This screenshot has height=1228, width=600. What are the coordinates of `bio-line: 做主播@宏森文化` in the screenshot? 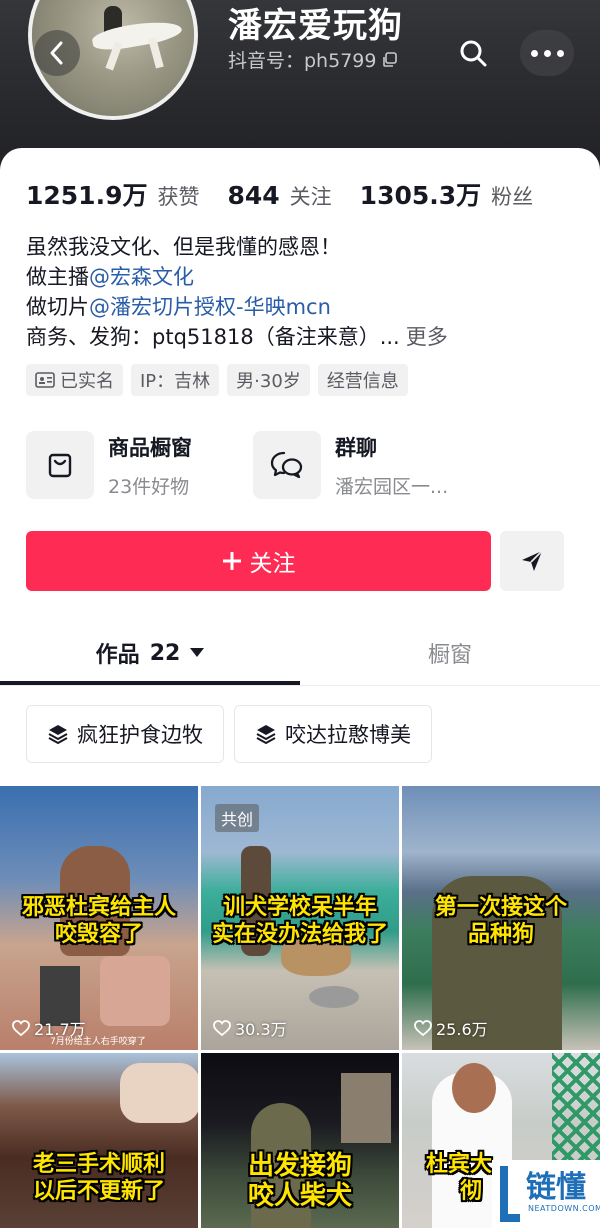 It's located at (237, 277).